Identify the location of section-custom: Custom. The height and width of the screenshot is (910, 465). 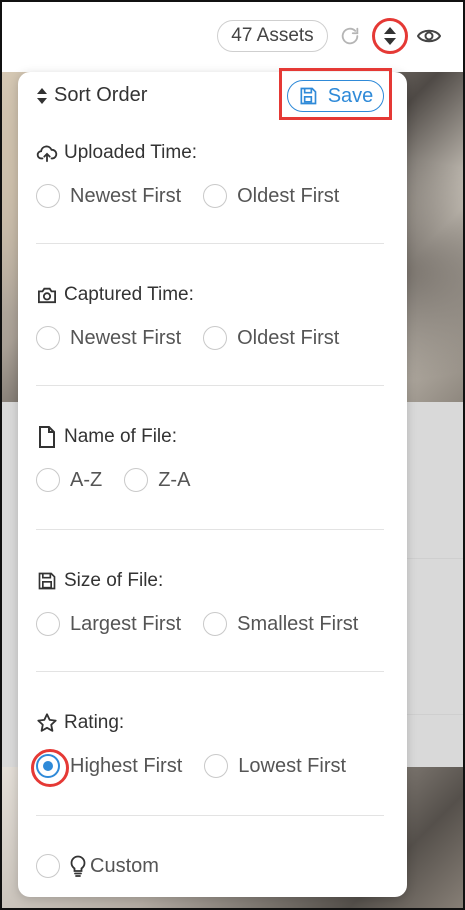
(210, 866).